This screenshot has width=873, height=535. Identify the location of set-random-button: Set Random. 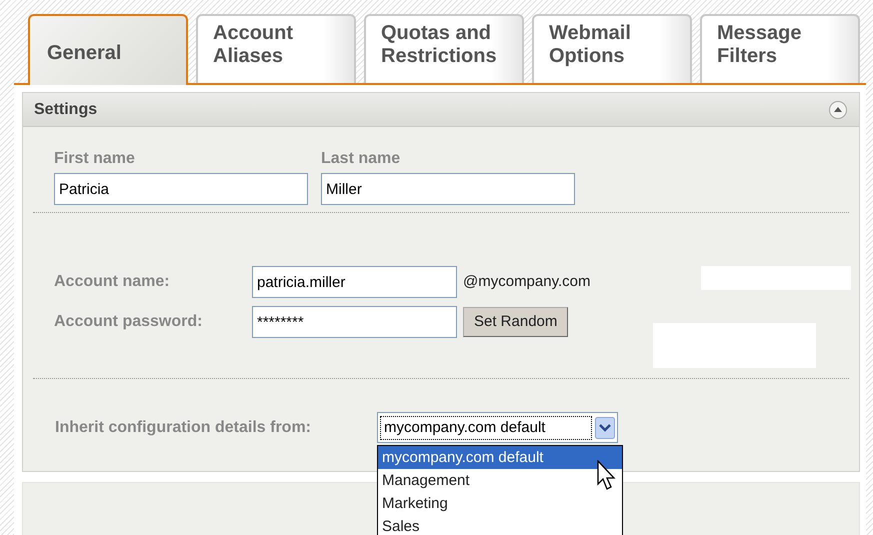
(515, 322).